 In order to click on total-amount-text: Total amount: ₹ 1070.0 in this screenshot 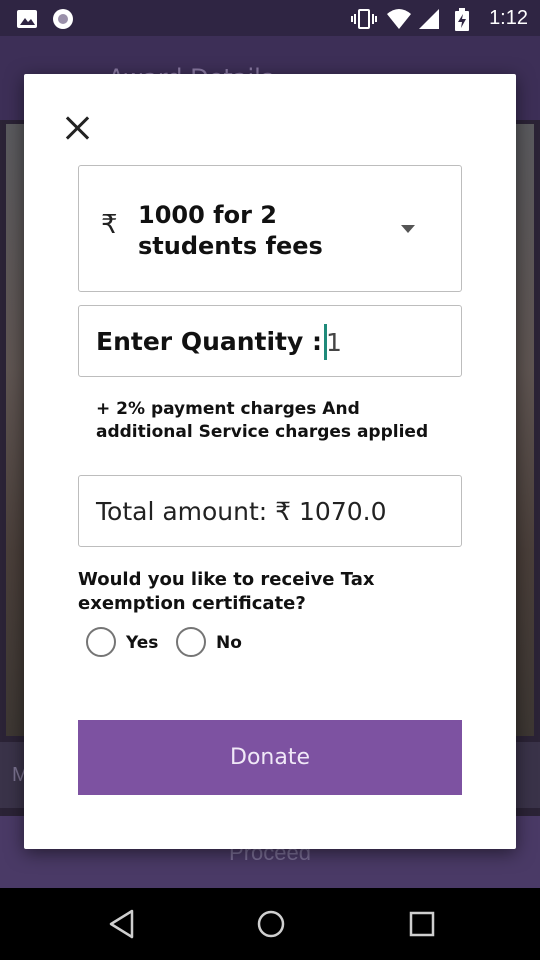, I will do `click(241, 511)`.